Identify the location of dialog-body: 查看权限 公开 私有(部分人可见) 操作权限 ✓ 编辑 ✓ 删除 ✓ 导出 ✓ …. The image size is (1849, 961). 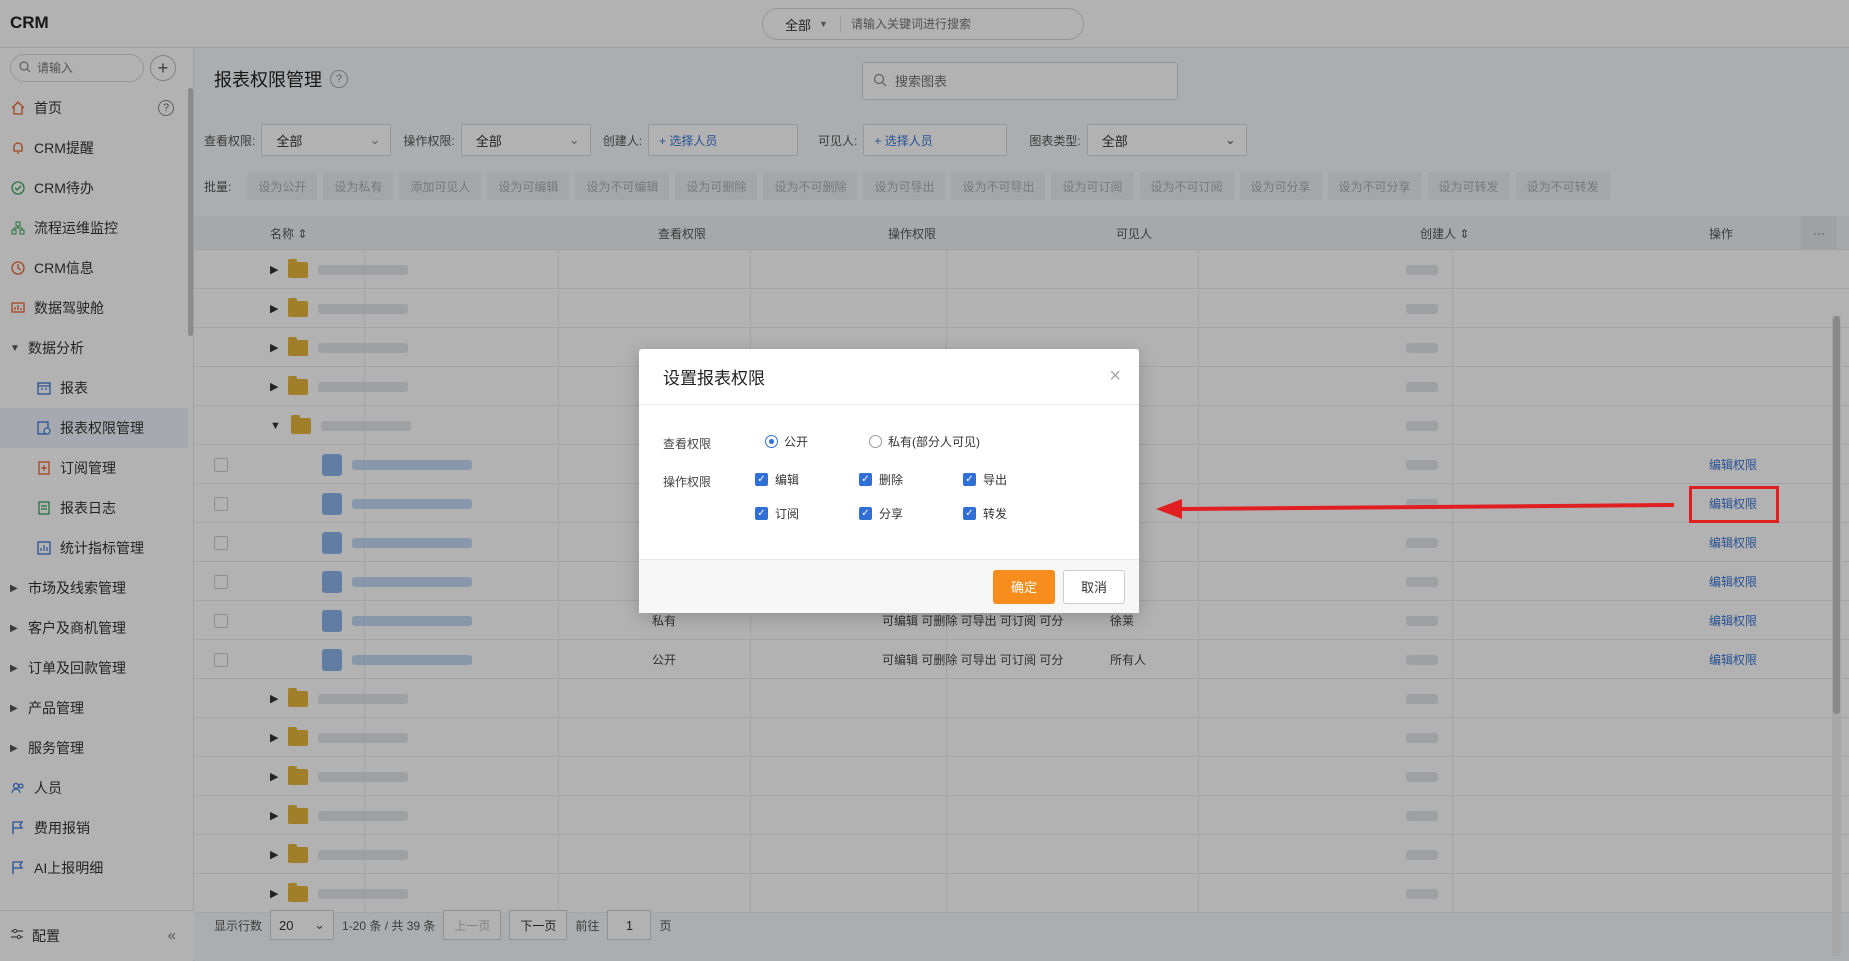
(889, 482).